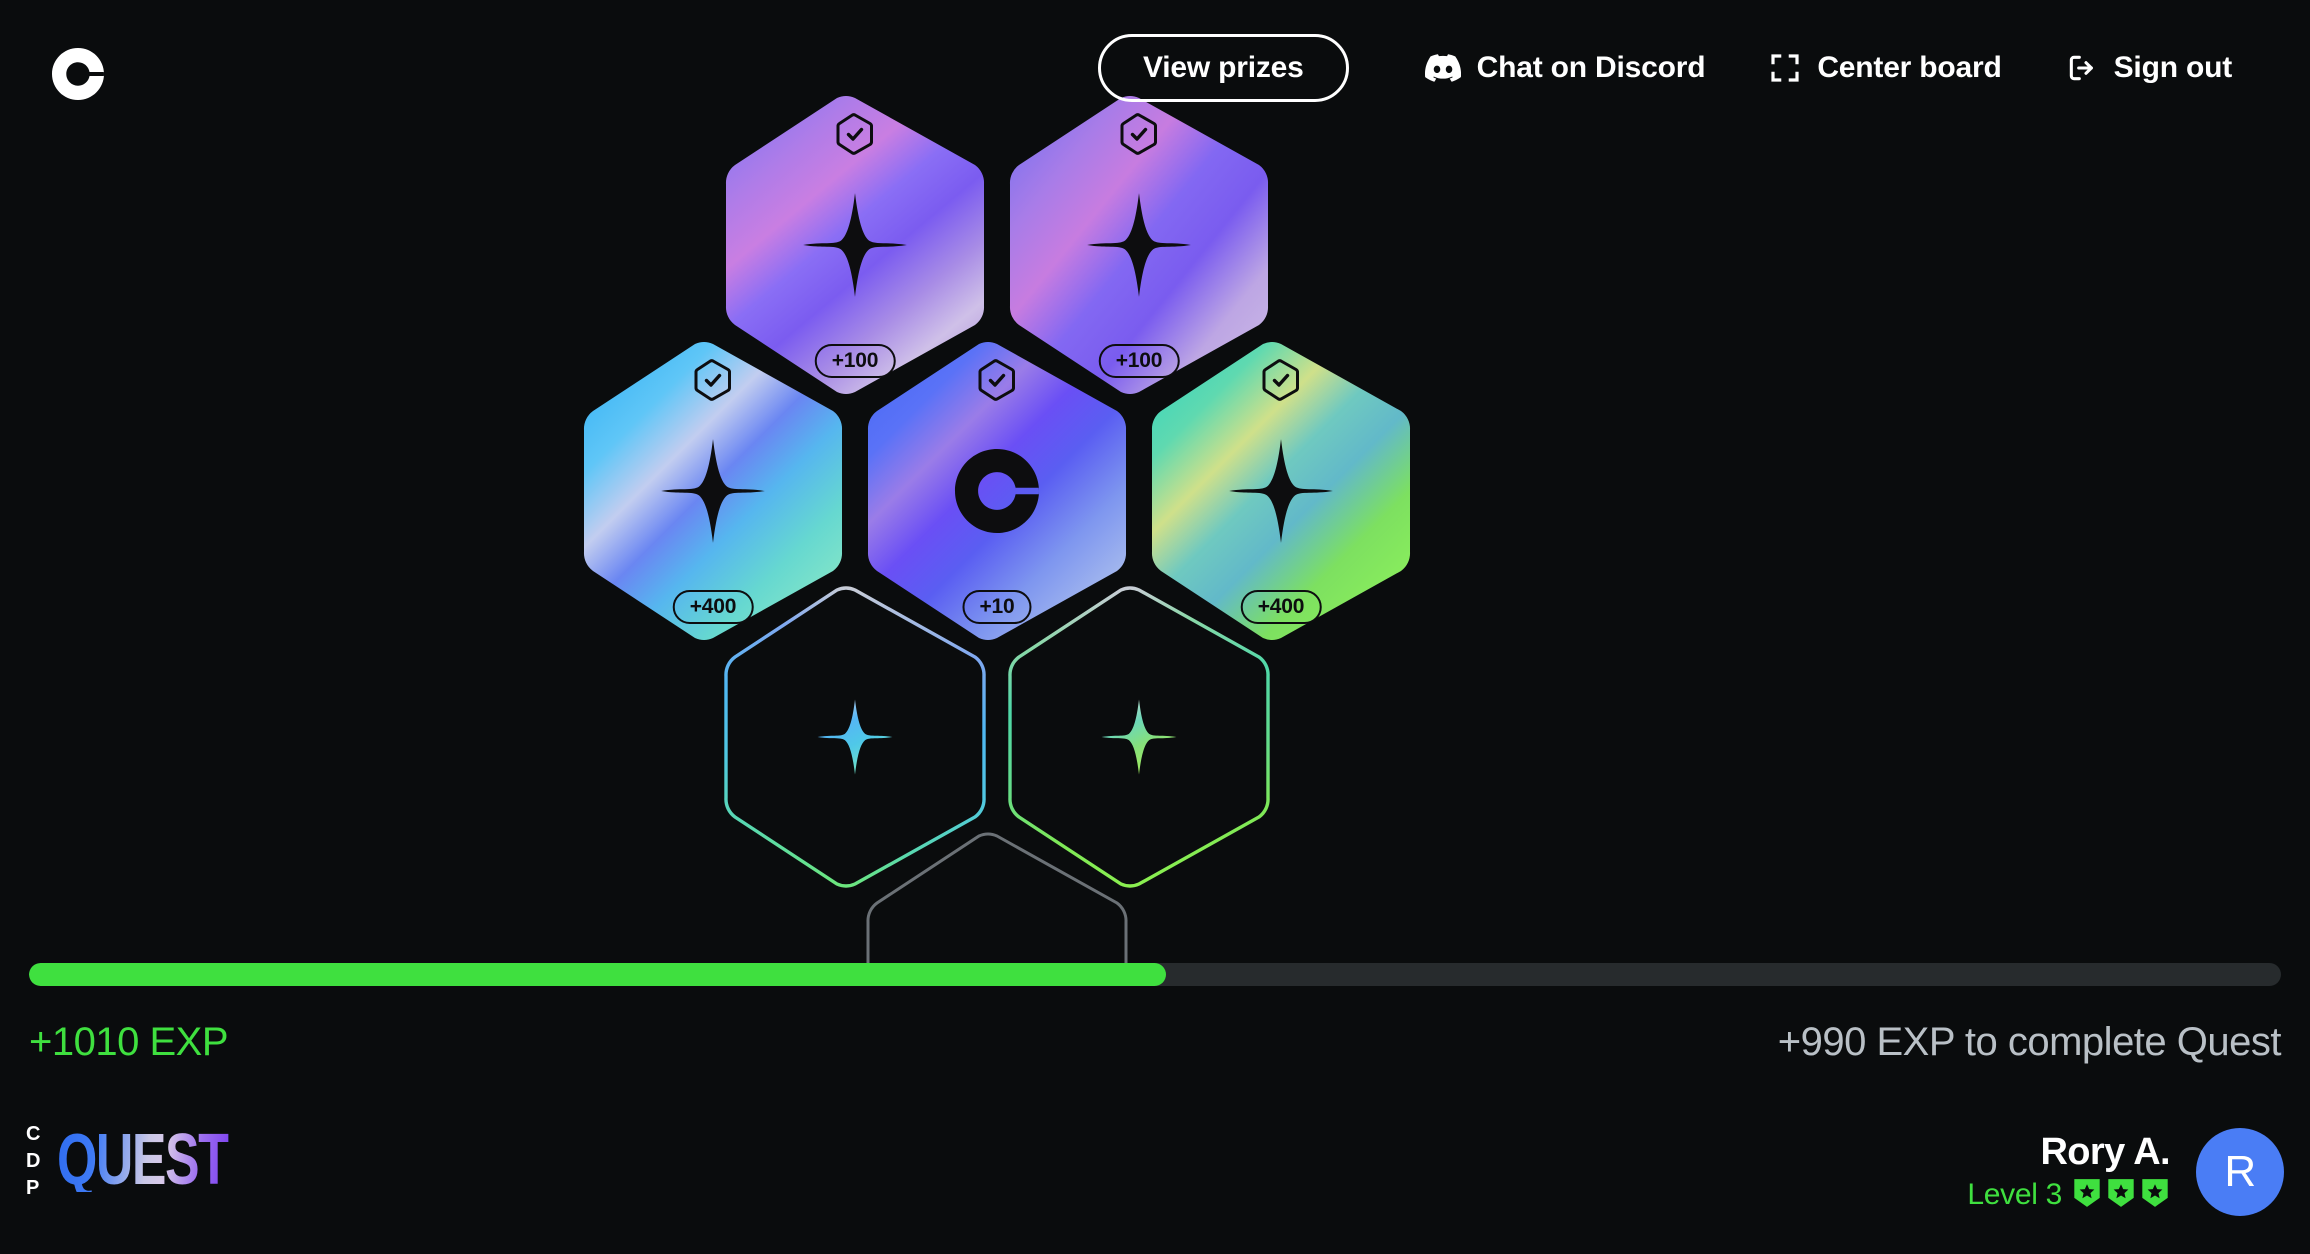 The image size is (2310, 1254). What do you see at coordinates (1591, 67) in the screenshot?
I see `nav-label-chat-on-discord: Chat on Discord` at bounding box center [1591, 67].